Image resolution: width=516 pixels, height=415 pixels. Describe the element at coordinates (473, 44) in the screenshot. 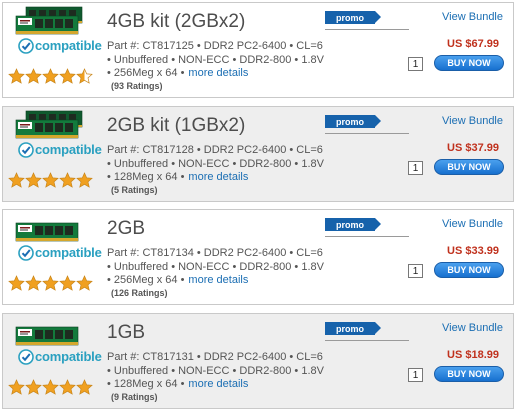

I see `price: US $67.99` at that location.